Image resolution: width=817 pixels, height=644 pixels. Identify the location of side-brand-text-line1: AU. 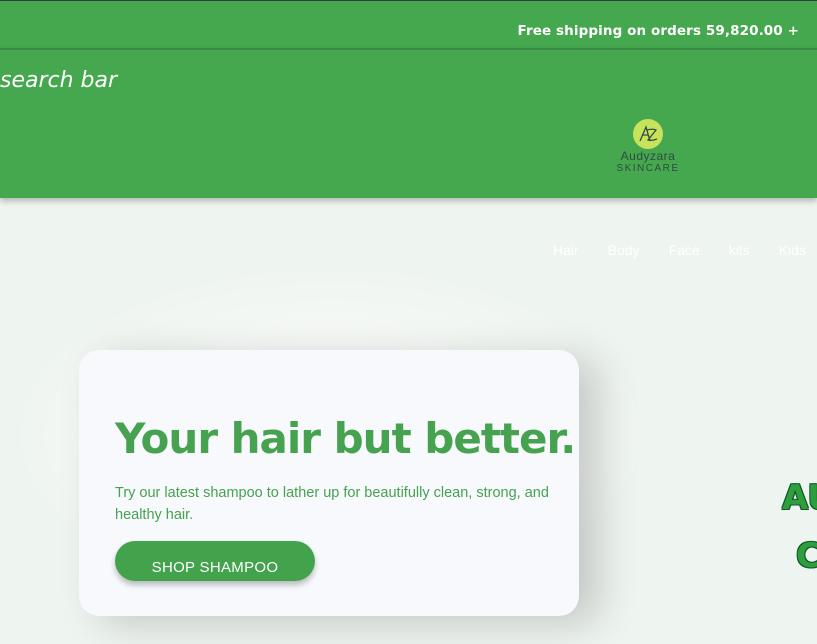
(799, 498).